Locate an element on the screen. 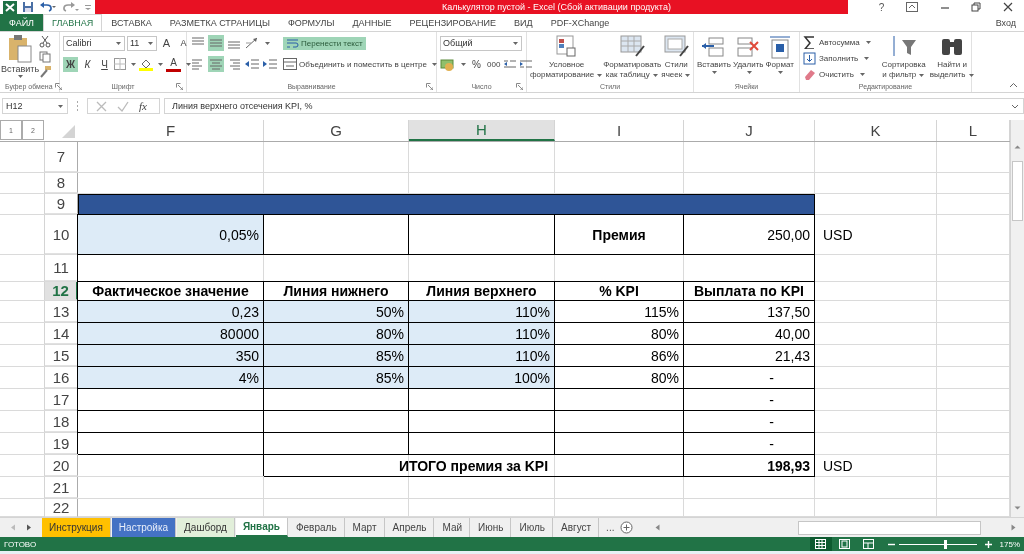 The image size is (1024, 554). row-header: 21 is located at coordinates (61, 487).